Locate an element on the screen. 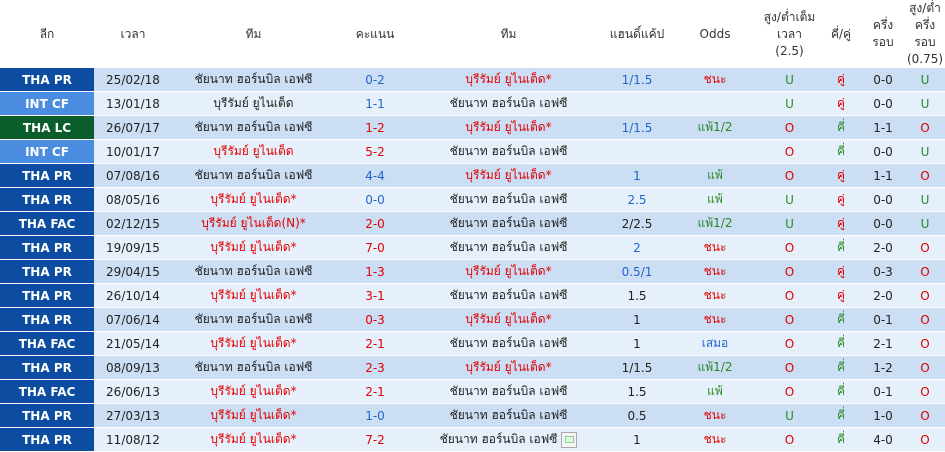  score-cell: 1-3 is located at coordinates (375, 271).